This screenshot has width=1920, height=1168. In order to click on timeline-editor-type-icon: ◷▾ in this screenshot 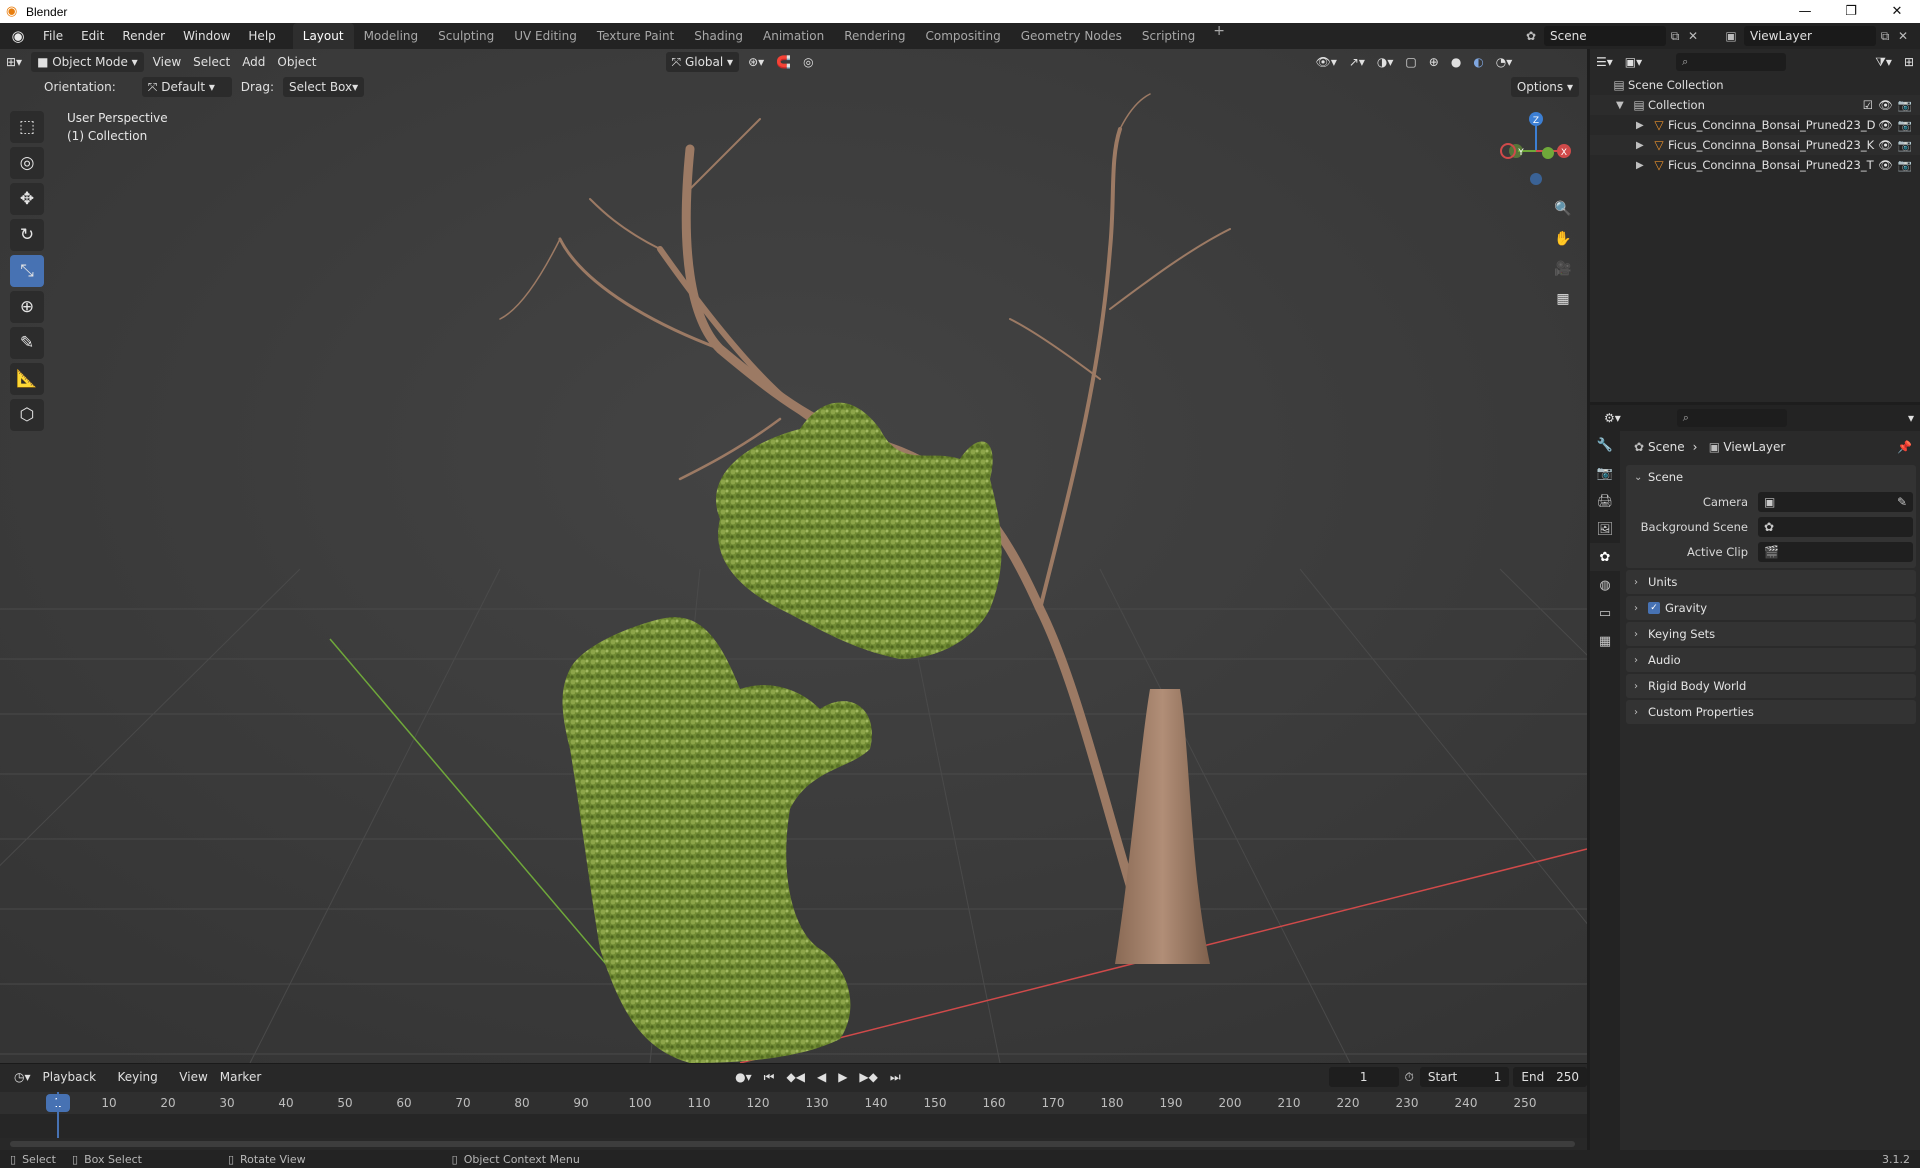, I will do `click(22, 1077)`.